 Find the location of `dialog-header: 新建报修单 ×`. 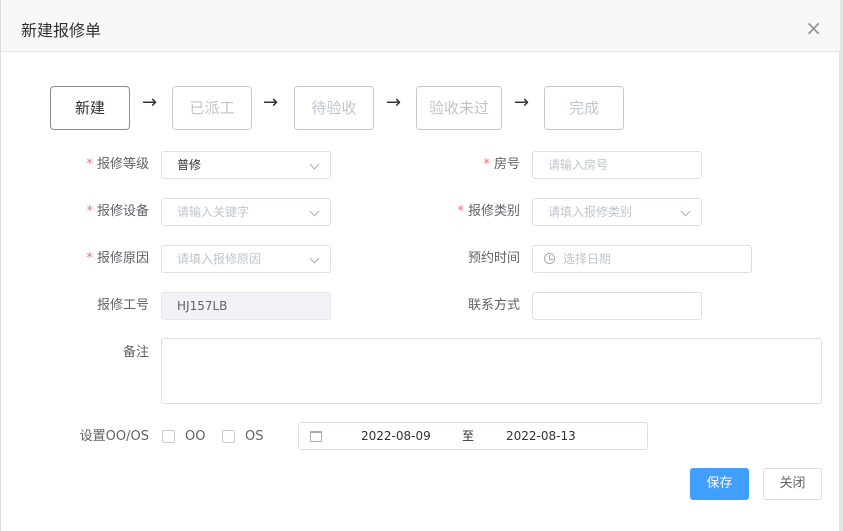

dialog-header: 新建报修单 × is located at coordinates (420, 26).